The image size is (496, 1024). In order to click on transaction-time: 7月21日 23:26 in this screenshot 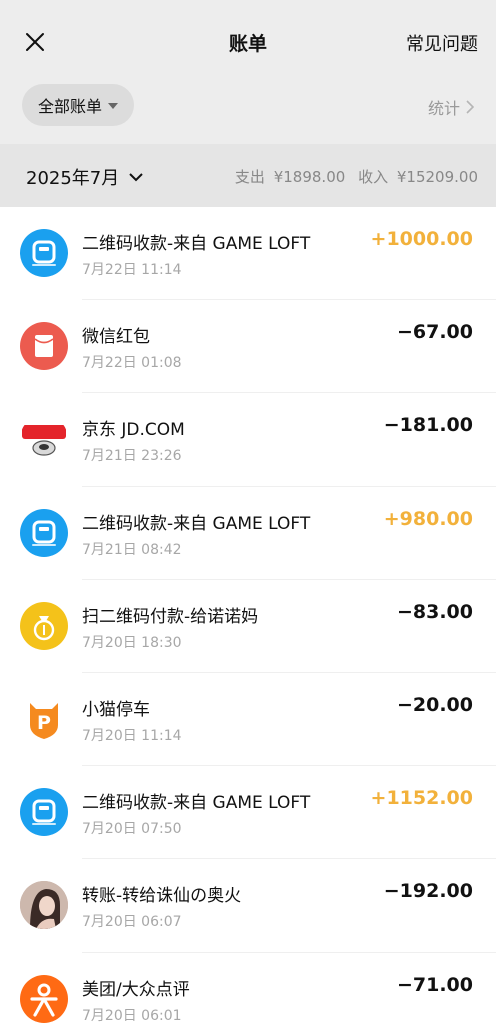, I will do `click(132, 456)`.